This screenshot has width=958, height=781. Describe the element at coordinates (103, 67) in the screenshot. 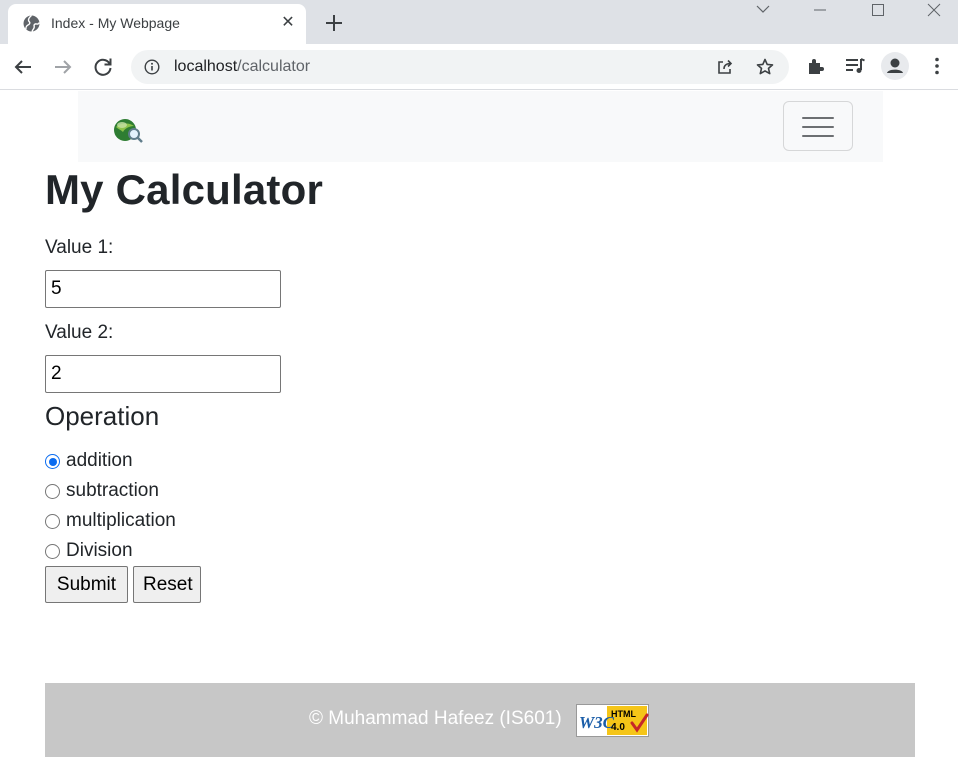

I see `reload-icon` at that location.